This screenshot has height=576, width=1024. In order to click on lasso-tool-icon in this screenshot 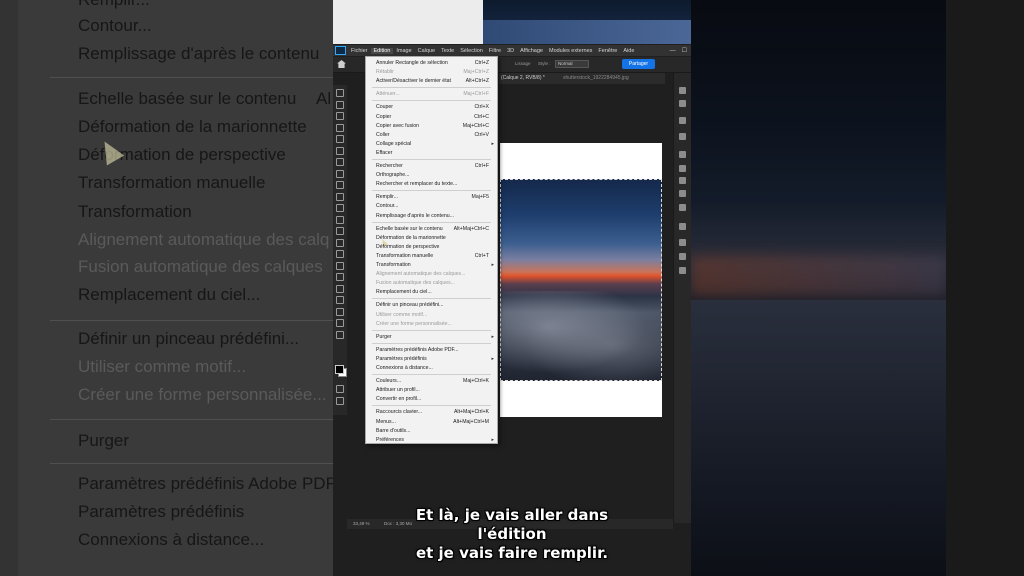, I will do `click(340, 116)`.